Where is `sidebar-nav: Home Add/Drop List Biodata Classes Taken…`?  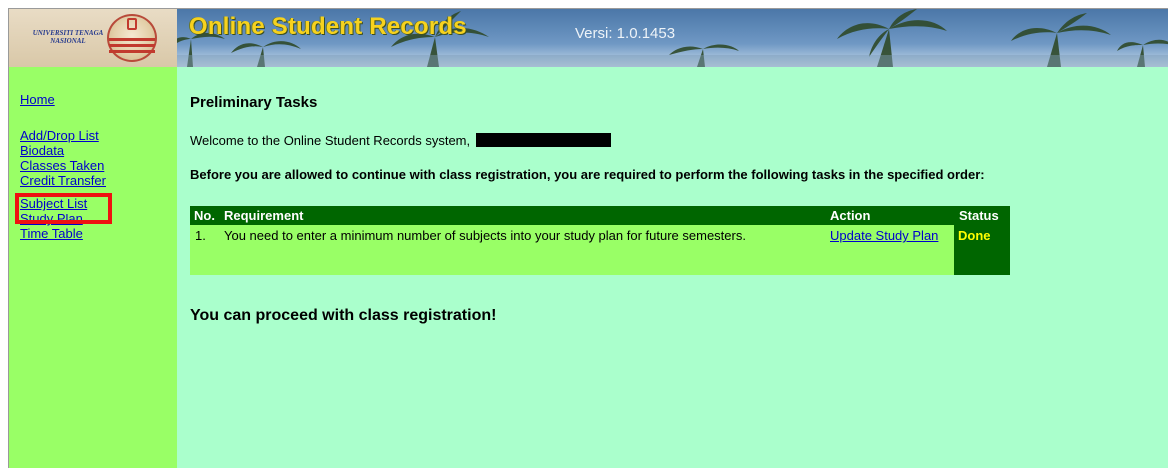 sidebar-nav: Home Add/Drop List Biodata Classes Taken… is located at coordinates (93, 267).